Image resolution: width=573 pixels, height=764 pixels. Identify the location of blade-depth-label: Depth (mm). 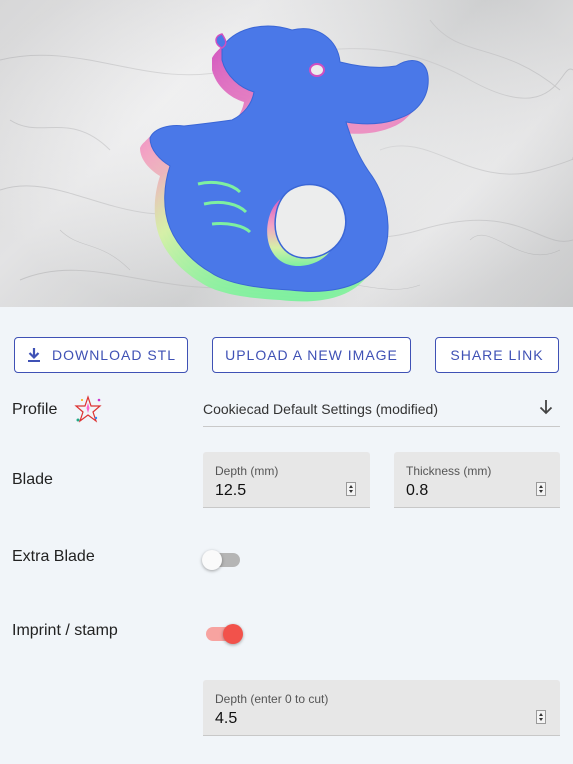
(247, 471).